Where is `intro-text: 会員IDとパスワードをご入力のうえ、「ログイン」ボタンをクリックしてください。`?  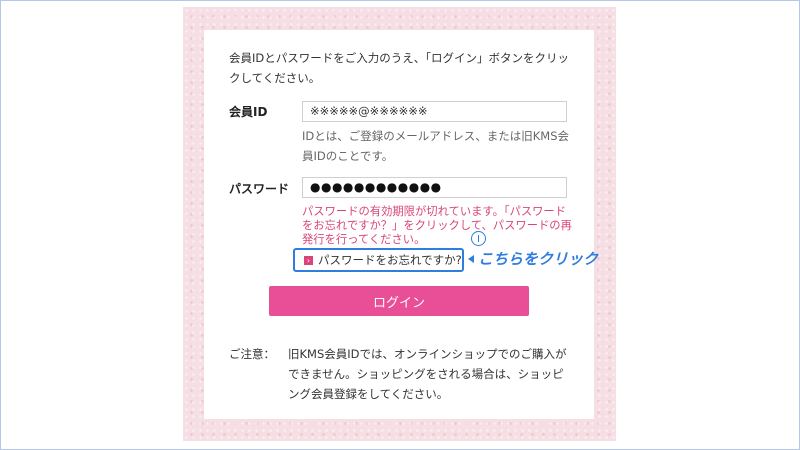
intro-text: 会員IDとパスワードをご入力のうえ、「ログイン」ボタンをクリックしてください。 is located at coordinates (399, 68).